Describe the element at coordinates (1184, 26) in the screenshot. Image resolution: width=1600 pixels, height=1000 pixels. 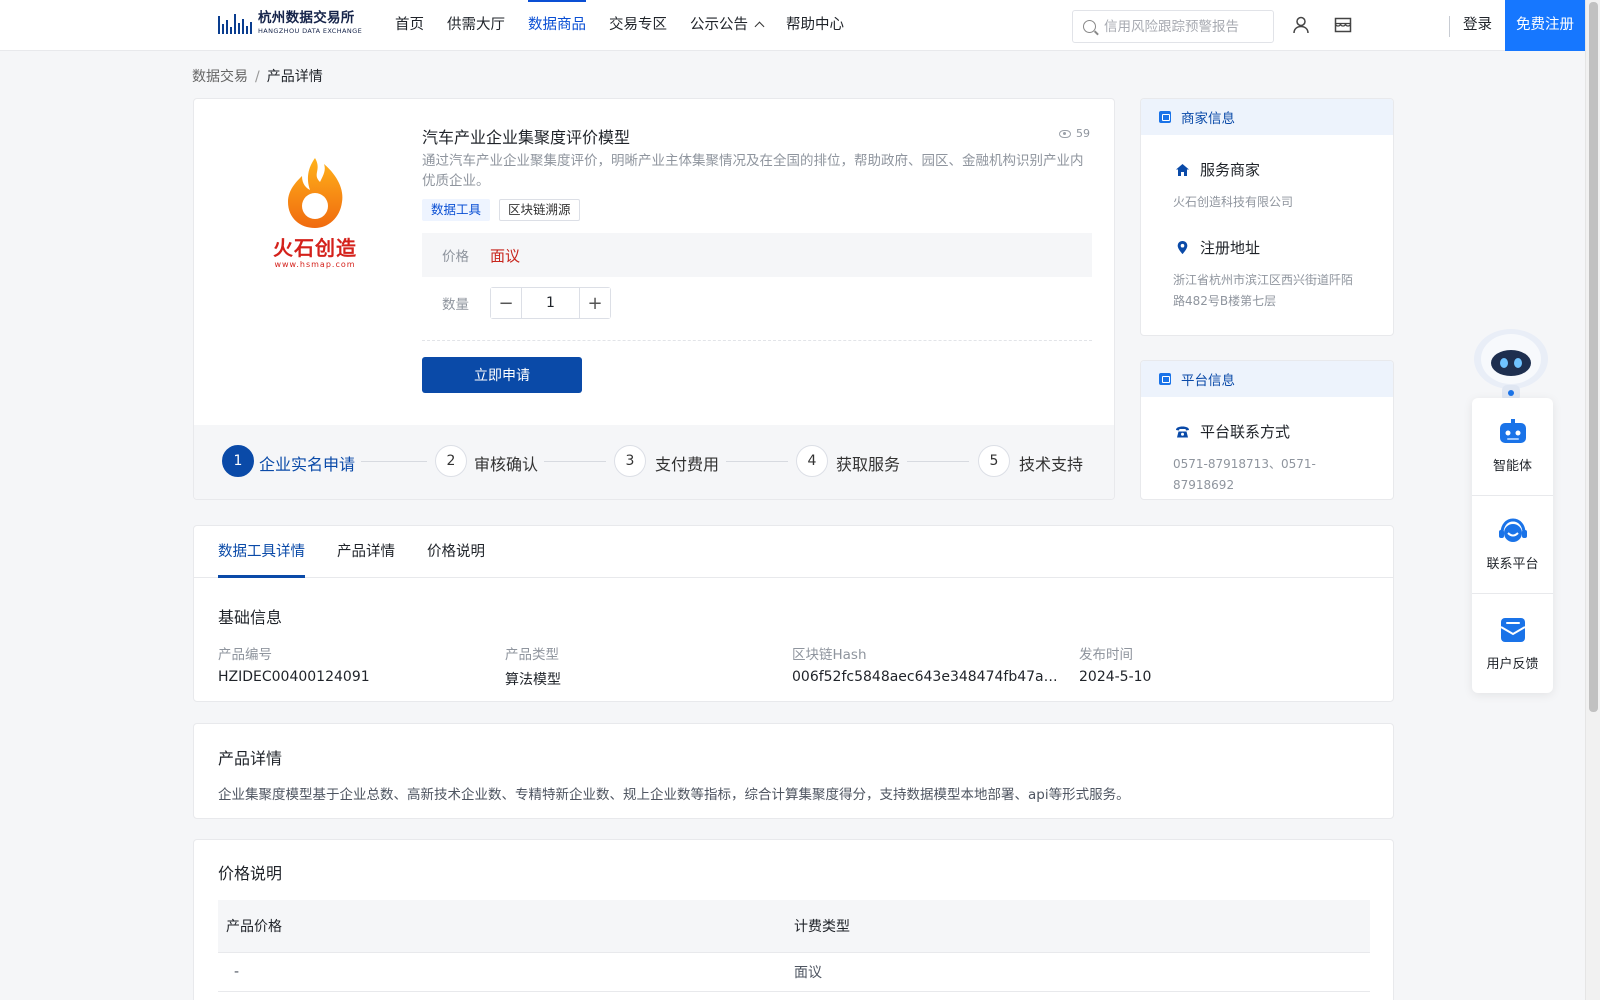
I see `search-input` at that location.